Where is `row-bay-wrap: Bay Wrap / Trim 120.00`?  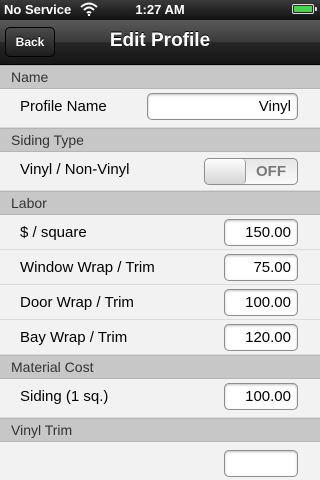 row-bay-wrap: Bay Wrap / Trim 120.00 is located at coordinates (160, 337).